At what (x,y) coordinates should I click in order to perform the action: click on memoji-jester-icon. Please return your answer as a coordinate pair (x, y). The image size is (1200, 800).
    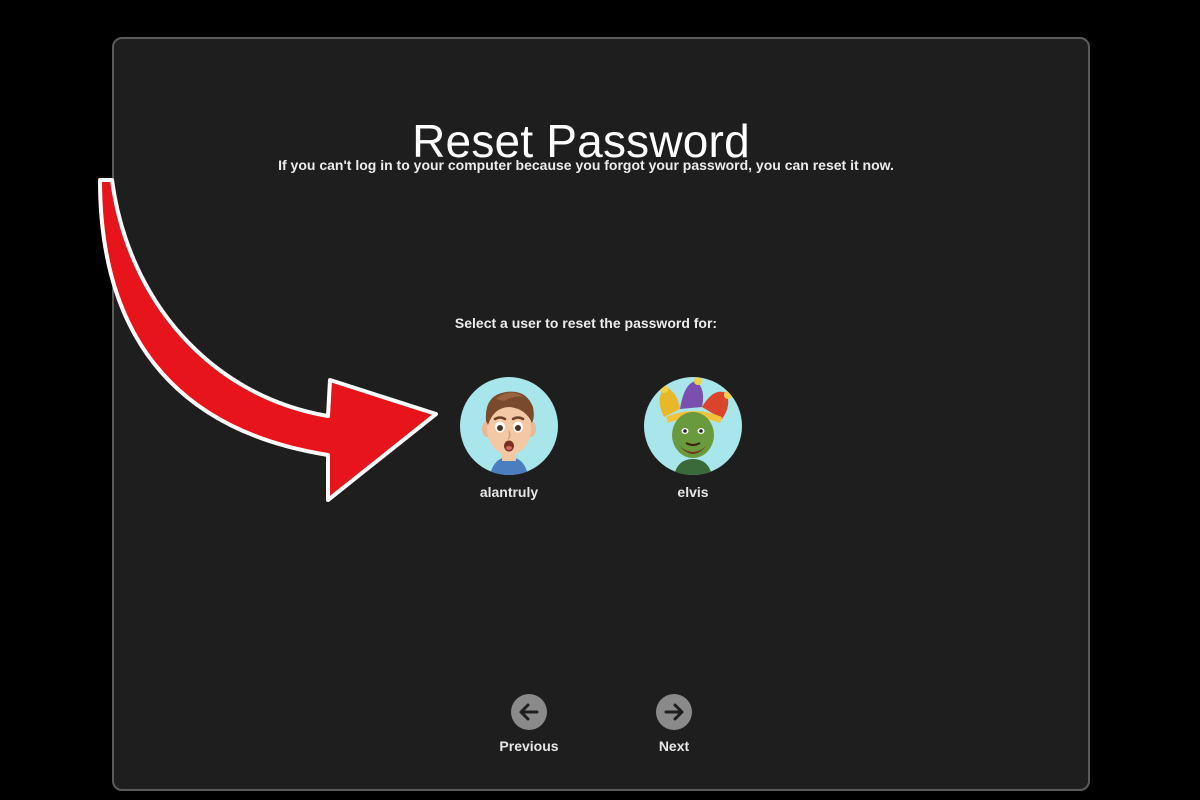
    Looking at the image, I should click on (693, 426).